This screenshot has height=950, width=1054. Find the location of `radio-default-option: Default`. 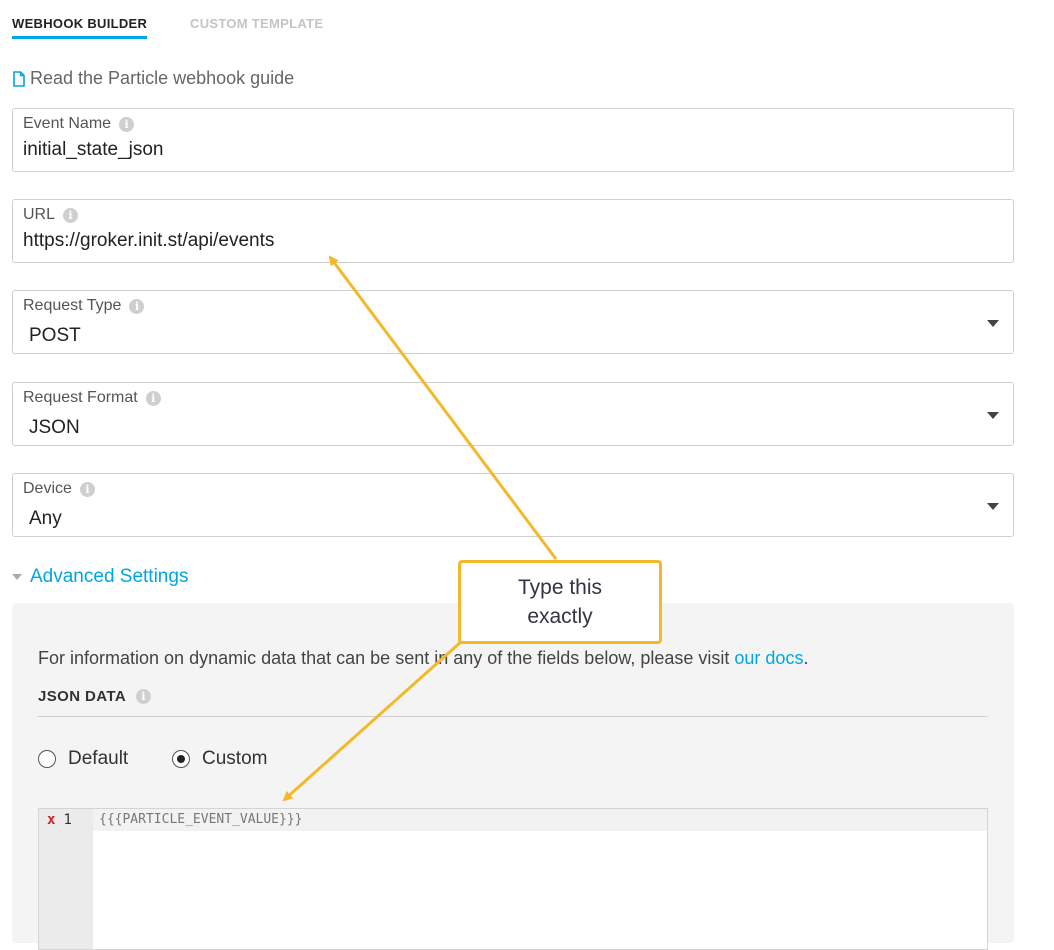

radio-default-option: Default is located at coordinates (83, 759).